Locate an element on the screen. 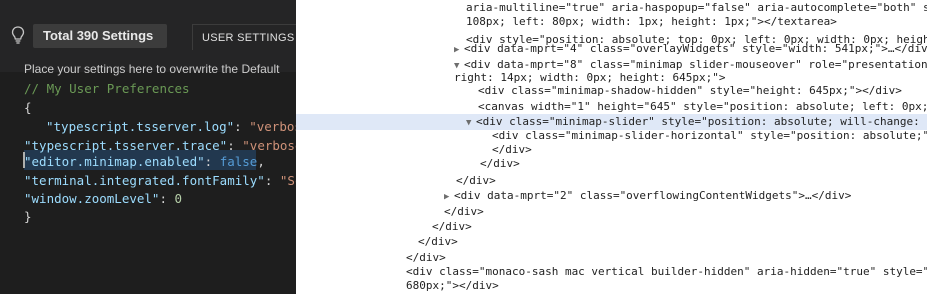 The height and width of the screenshot is (294, 927). dom-node-row: 108px; left: 80px; width: 1px; height is located at coordinates (611, 22).